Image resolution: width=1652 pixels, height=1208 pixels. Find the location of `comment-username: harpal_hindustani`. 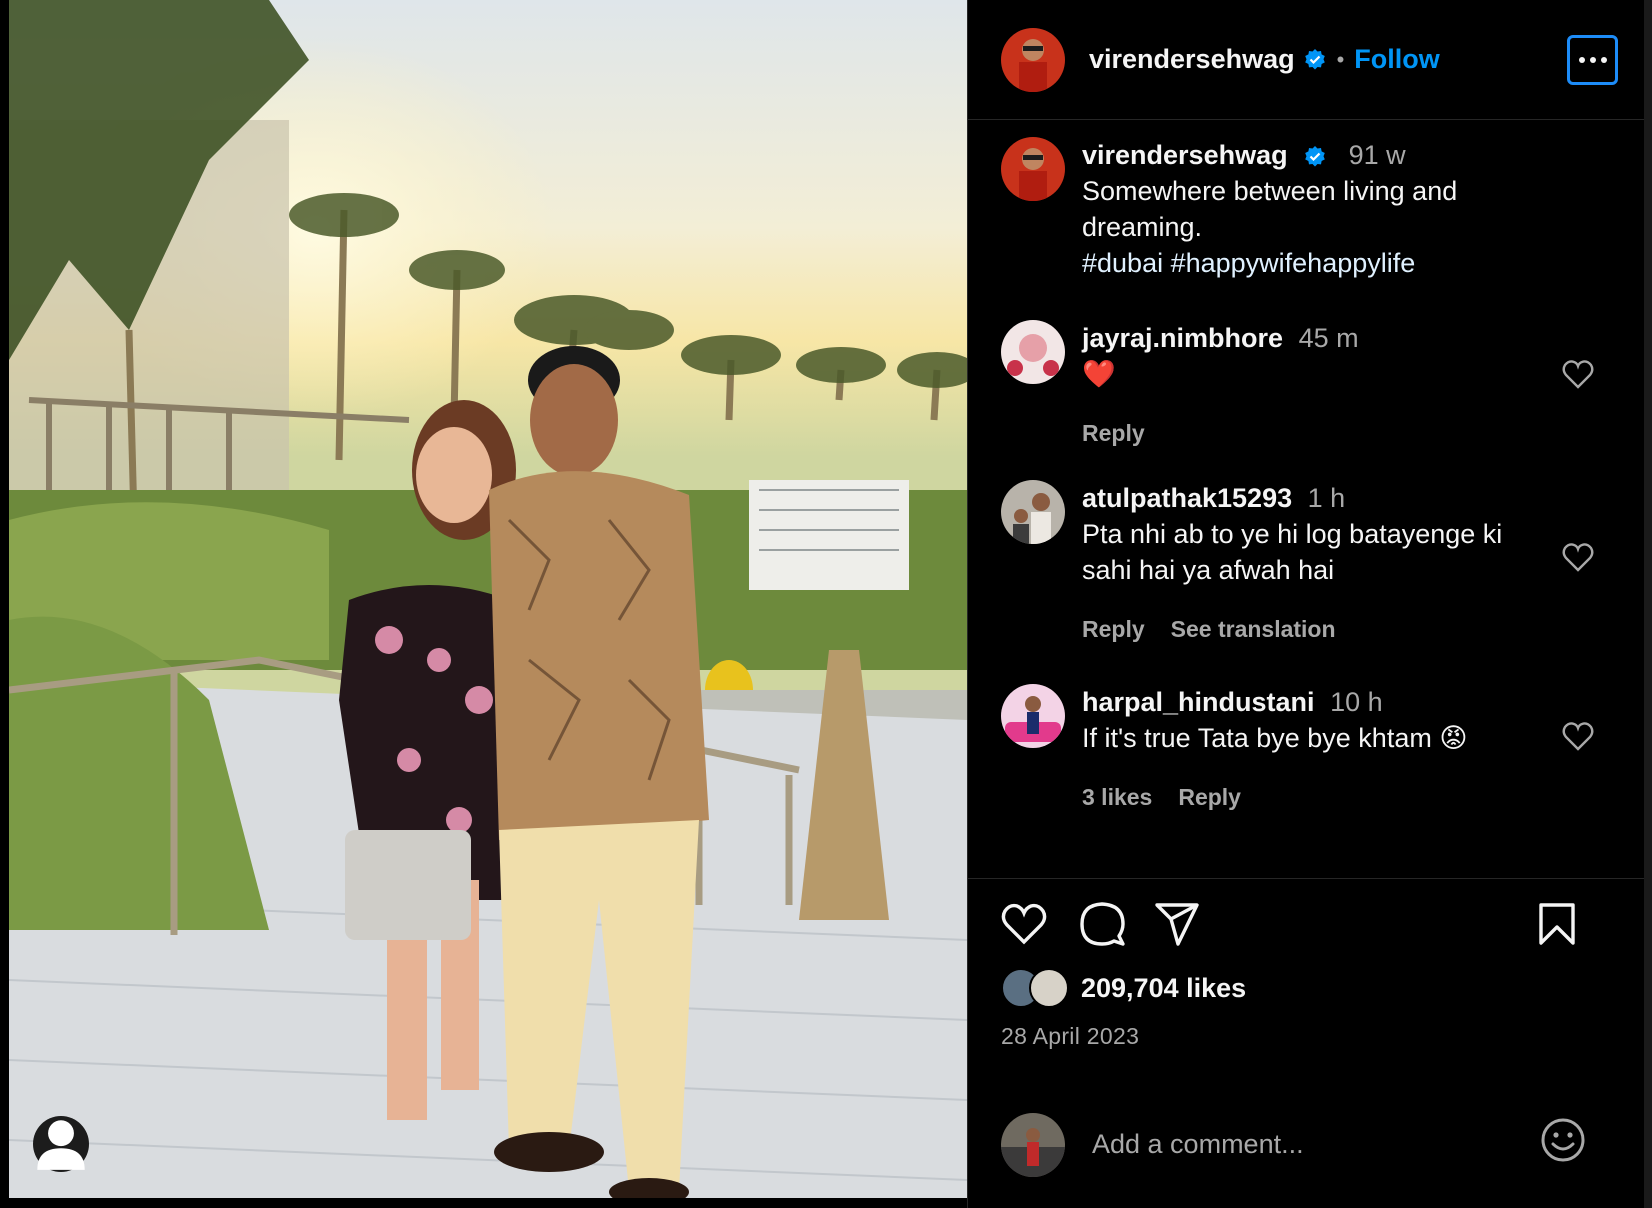

comment-username: harpal_hindustani is located at coordinates (1198, 702).